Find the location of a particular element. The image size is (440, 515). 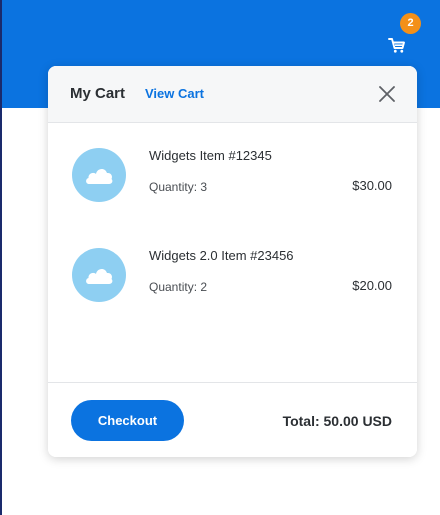

close-button is located at coordinates (387, 94).